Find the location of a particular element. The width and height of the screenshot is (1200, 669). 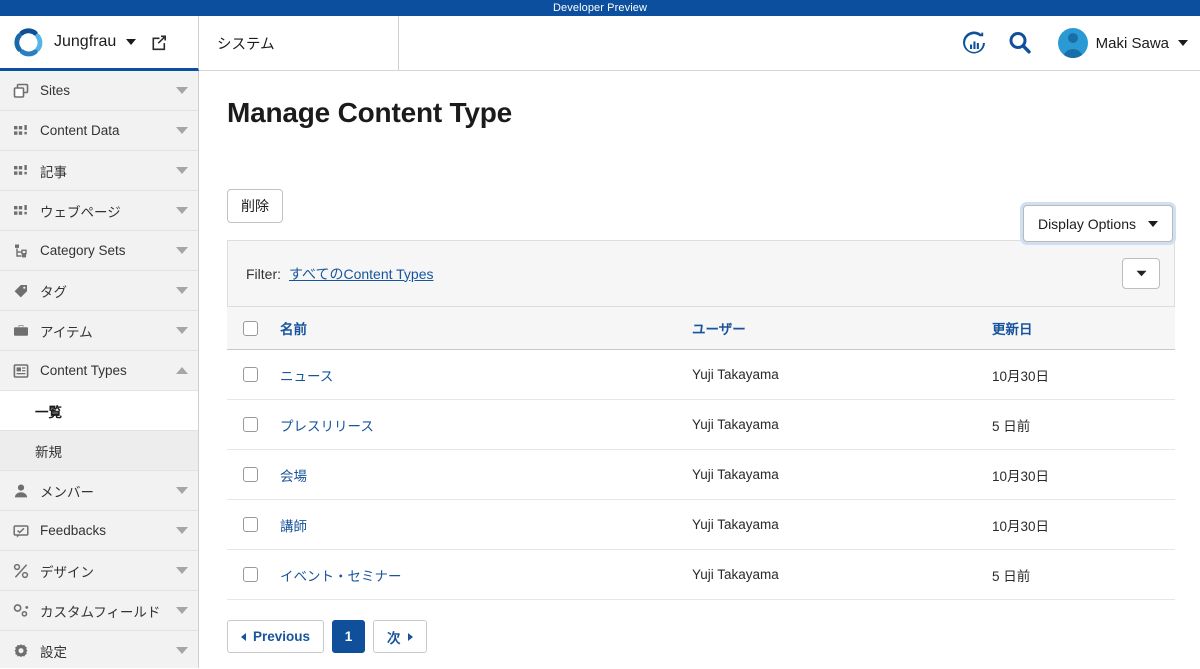

sidebar-item-feedbacks: Feedbacks is located at coordinates (99, 531).